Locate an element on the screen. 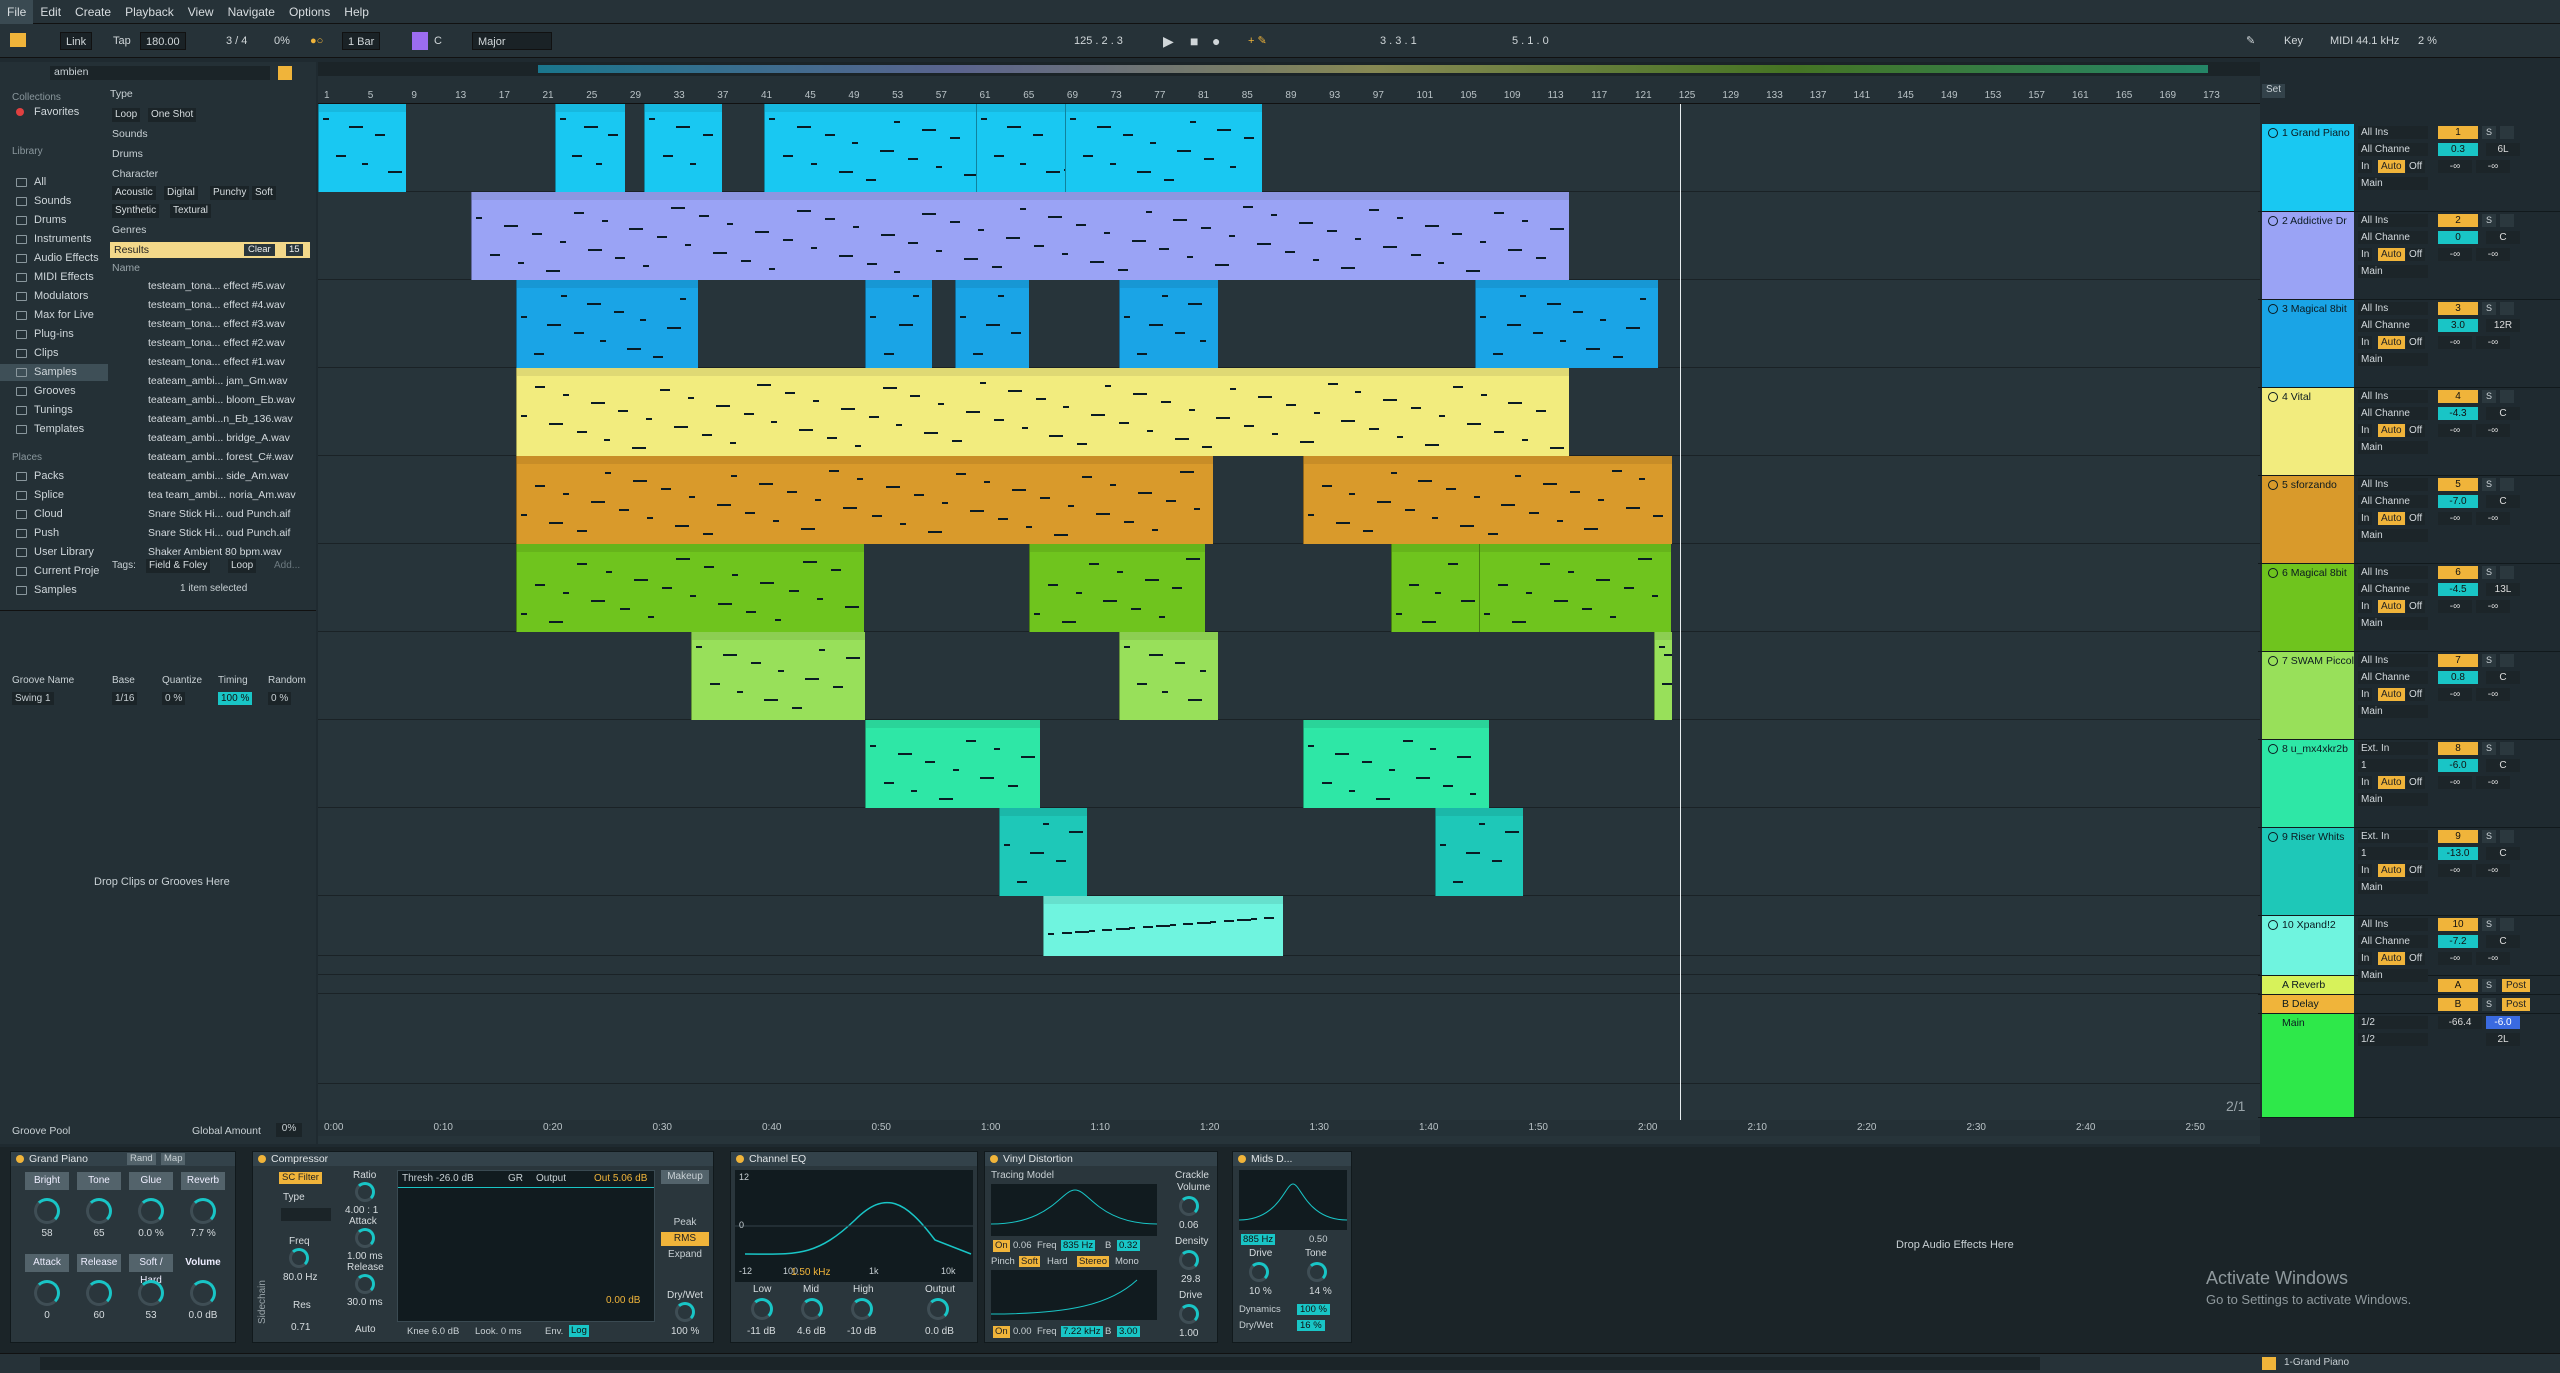 The height and width of the screenshot is (1373, 2560). auto-button: Auto is located at coordinates (365, 1329).